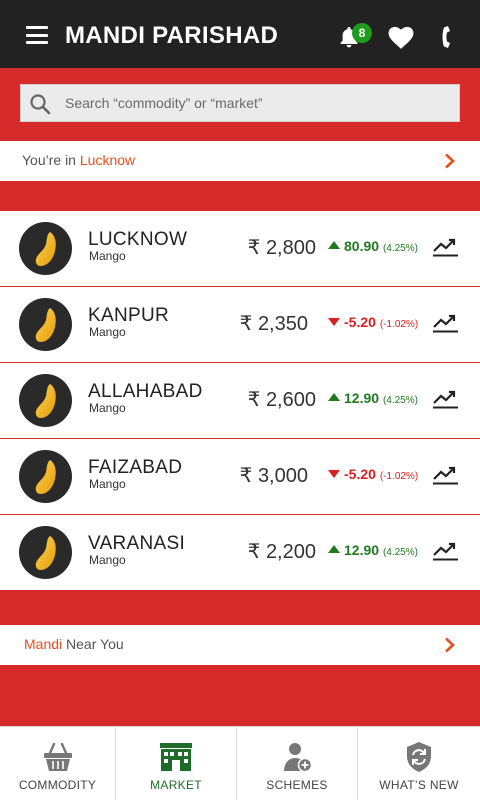 The image size is (480, 800). Describe the element at coordinates (176, 757) in the screenshot. I see `market-building-icon` at that location.